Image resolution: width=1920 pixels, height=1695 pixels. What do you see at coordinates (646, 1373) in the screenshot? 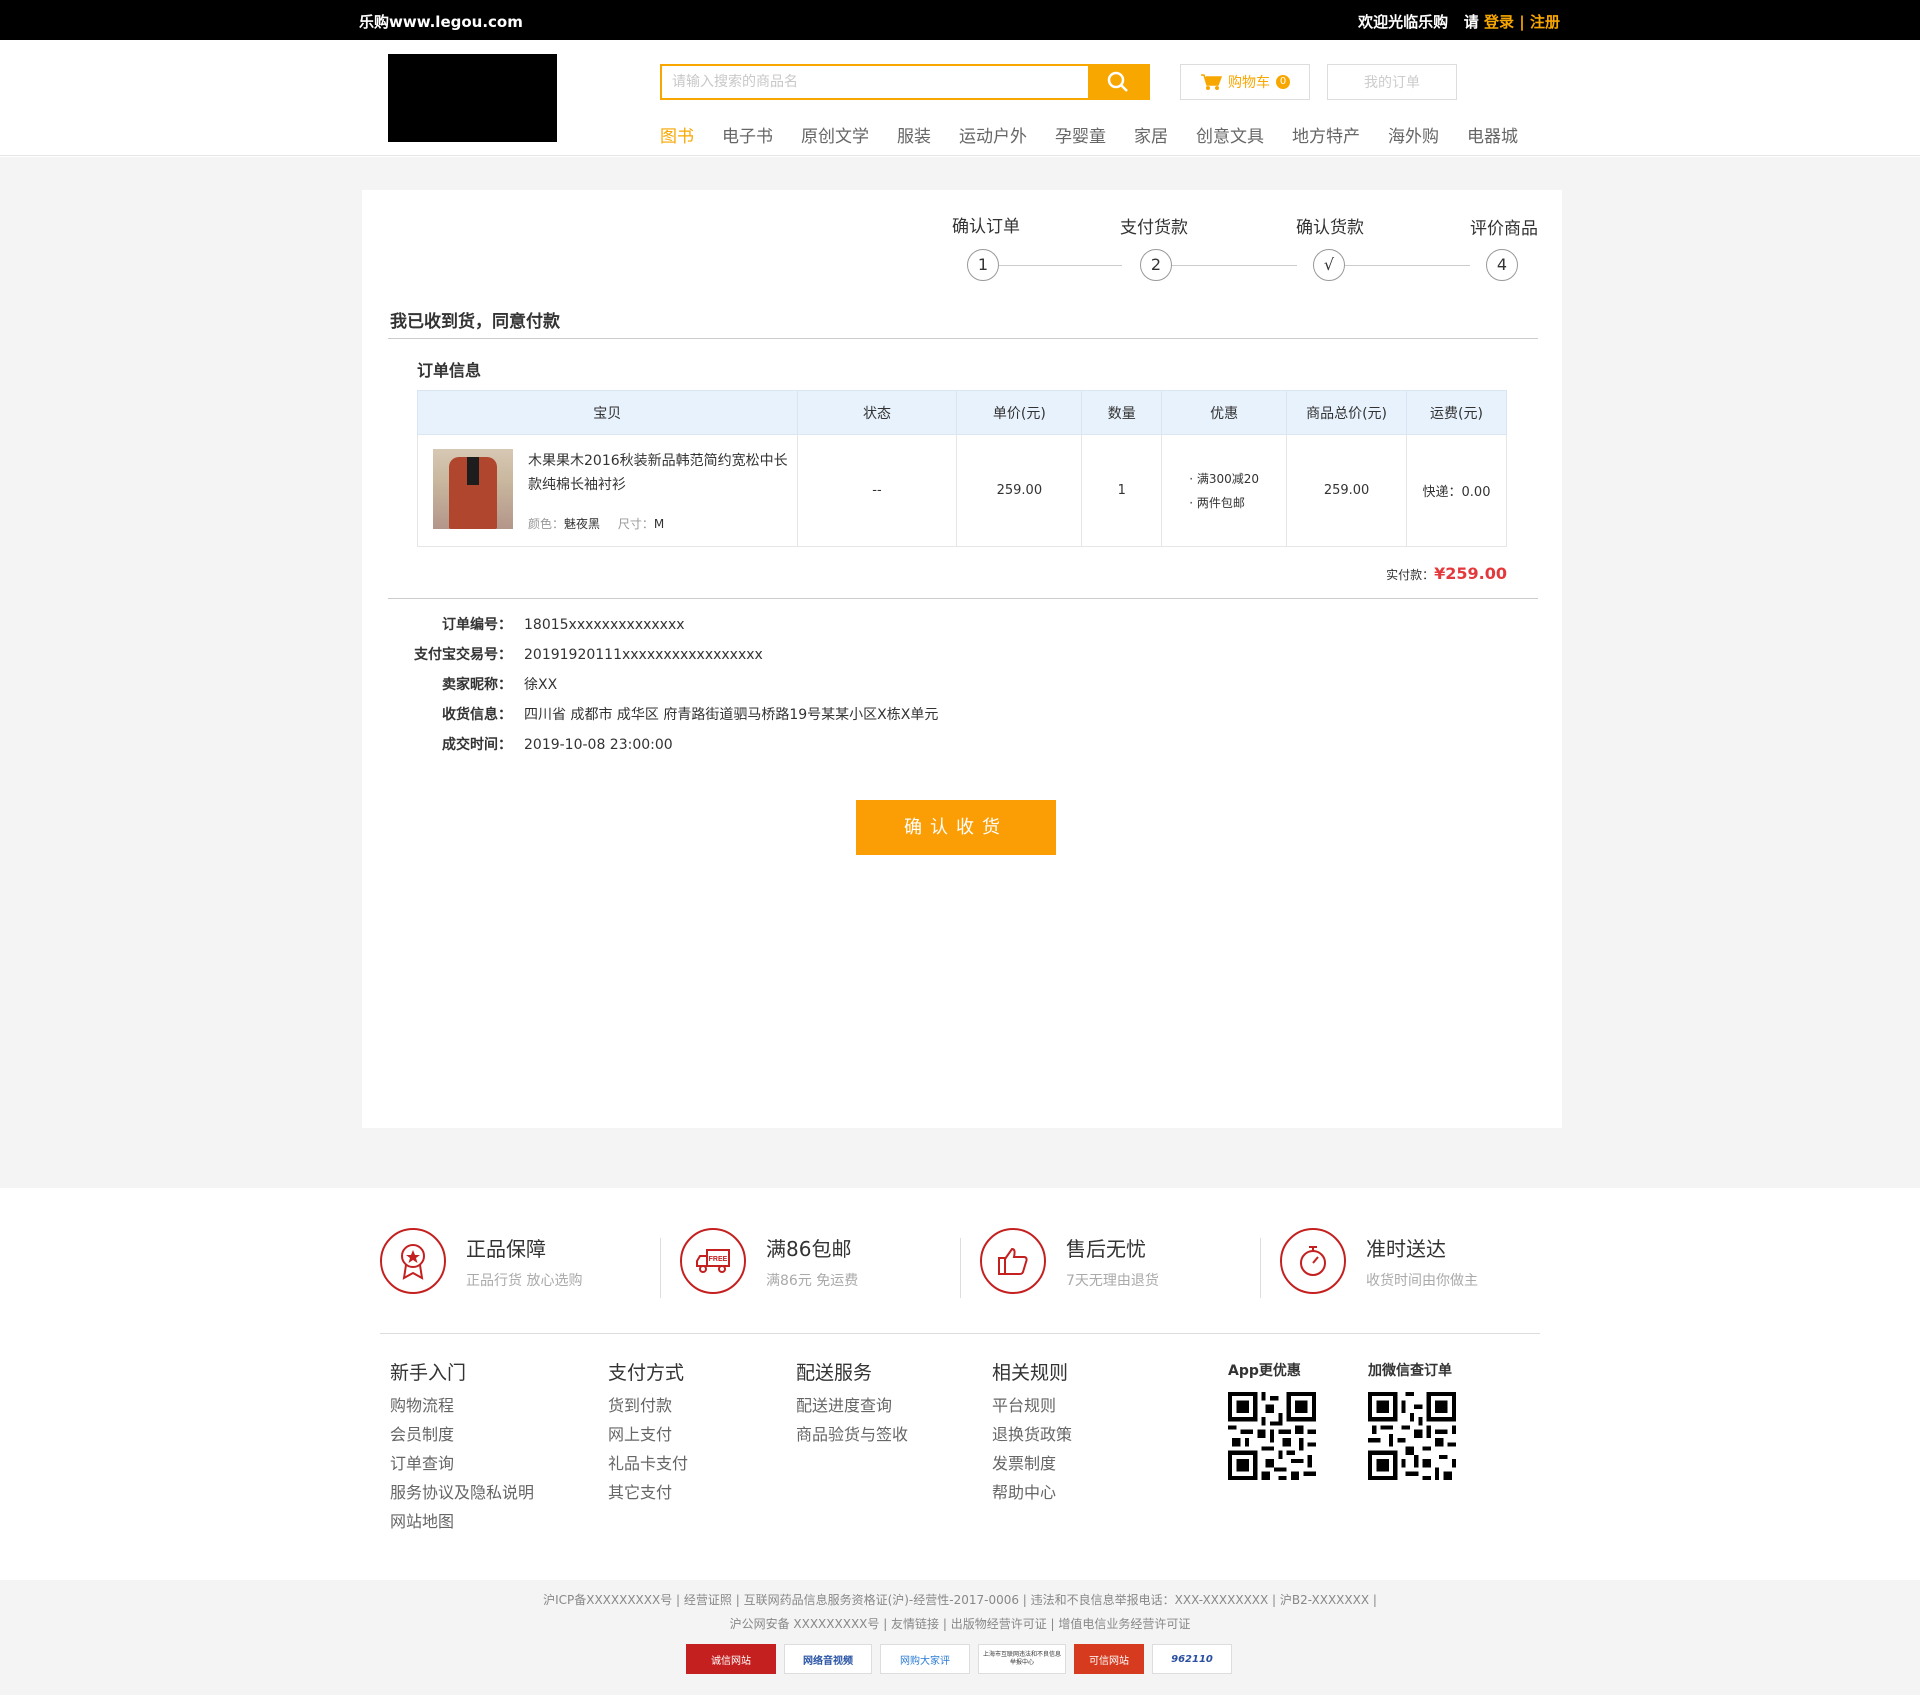
I see `footer-col-title: 支付方式` at bounding box center [646, 1373].